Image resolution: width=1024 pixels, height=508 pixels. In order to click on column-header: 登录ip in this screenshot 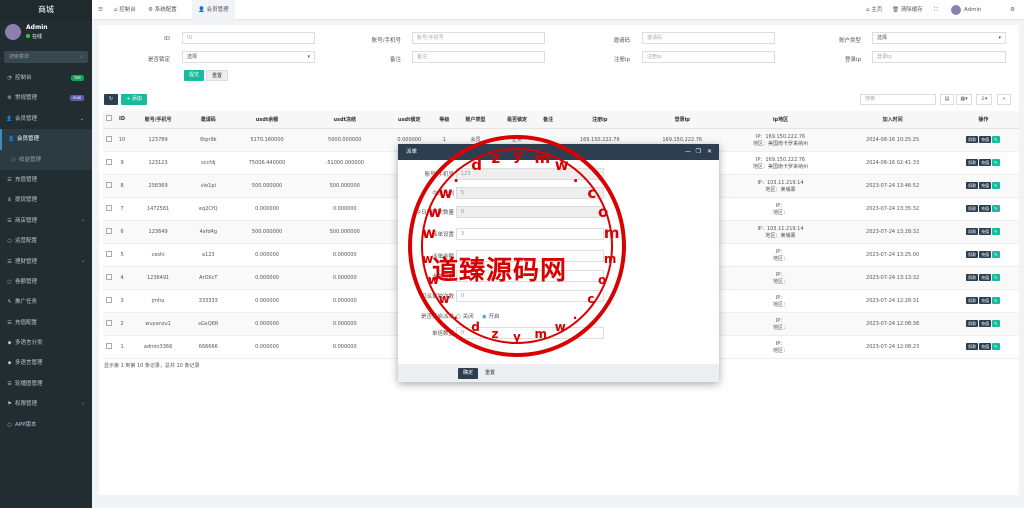, I will do `click(682, 120)`.